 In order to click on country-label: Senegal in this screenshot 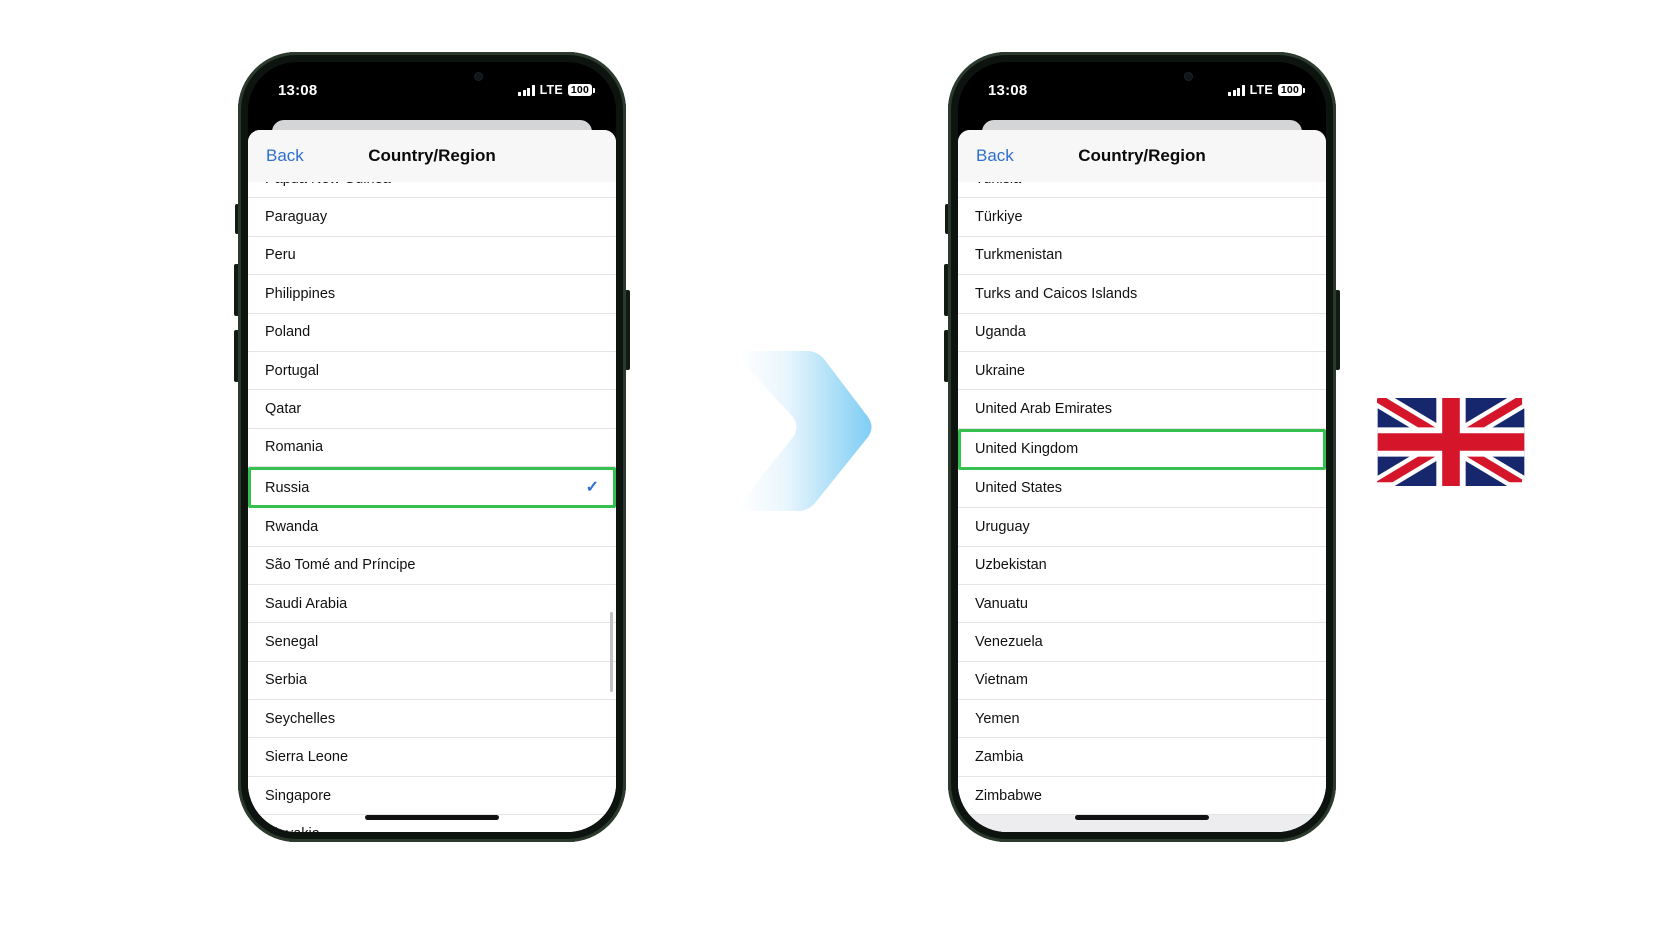, I will do `click(292, 641)`.